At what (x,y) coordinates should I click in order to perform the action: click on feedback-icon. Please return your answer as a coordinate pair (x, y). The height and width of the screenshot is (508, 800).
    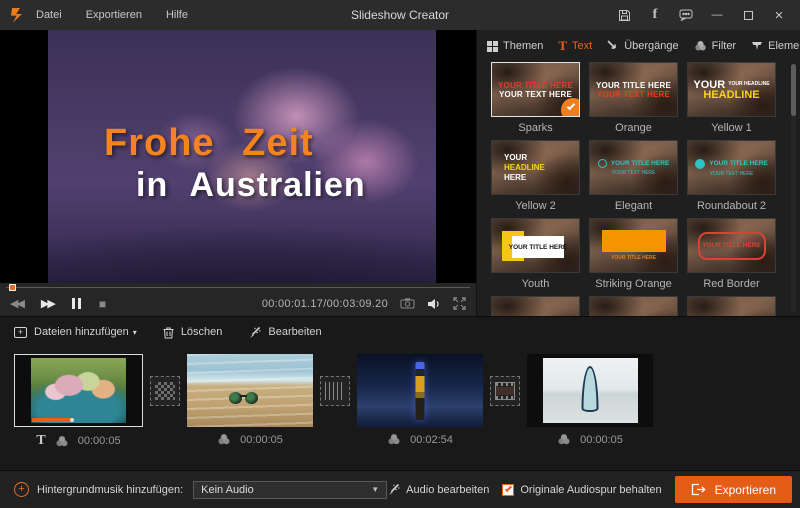
    Looking at the image, I should click on (686, 15).